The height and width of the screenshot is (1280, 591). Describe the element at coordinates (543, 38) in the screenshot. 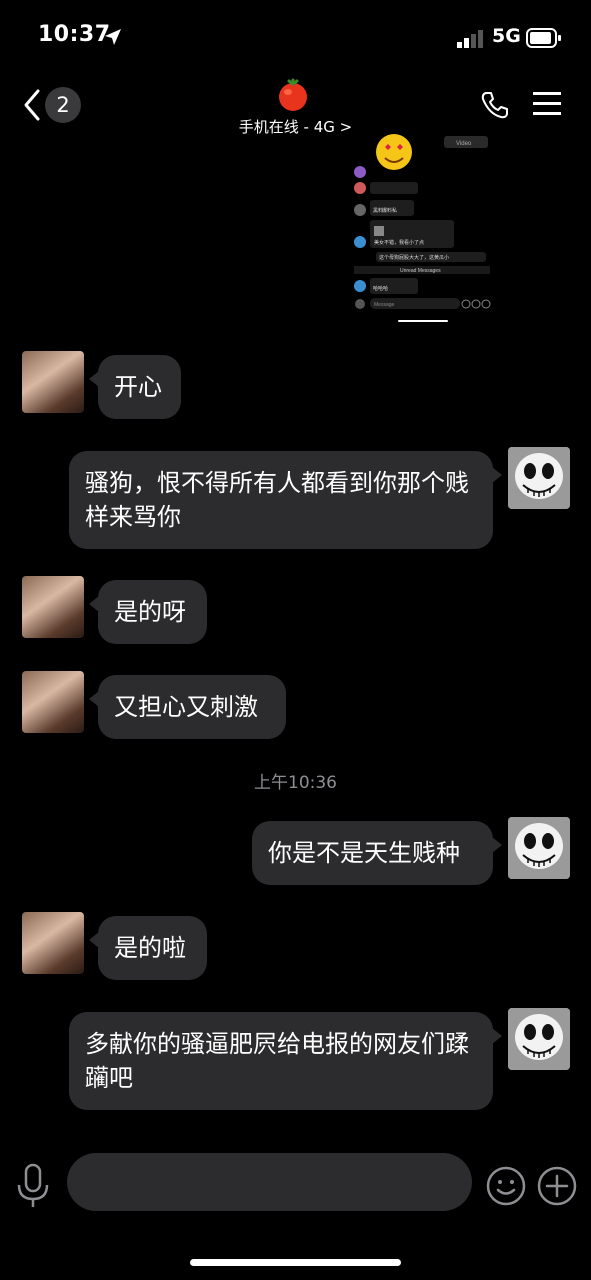

I see `battery-icon` at that location.